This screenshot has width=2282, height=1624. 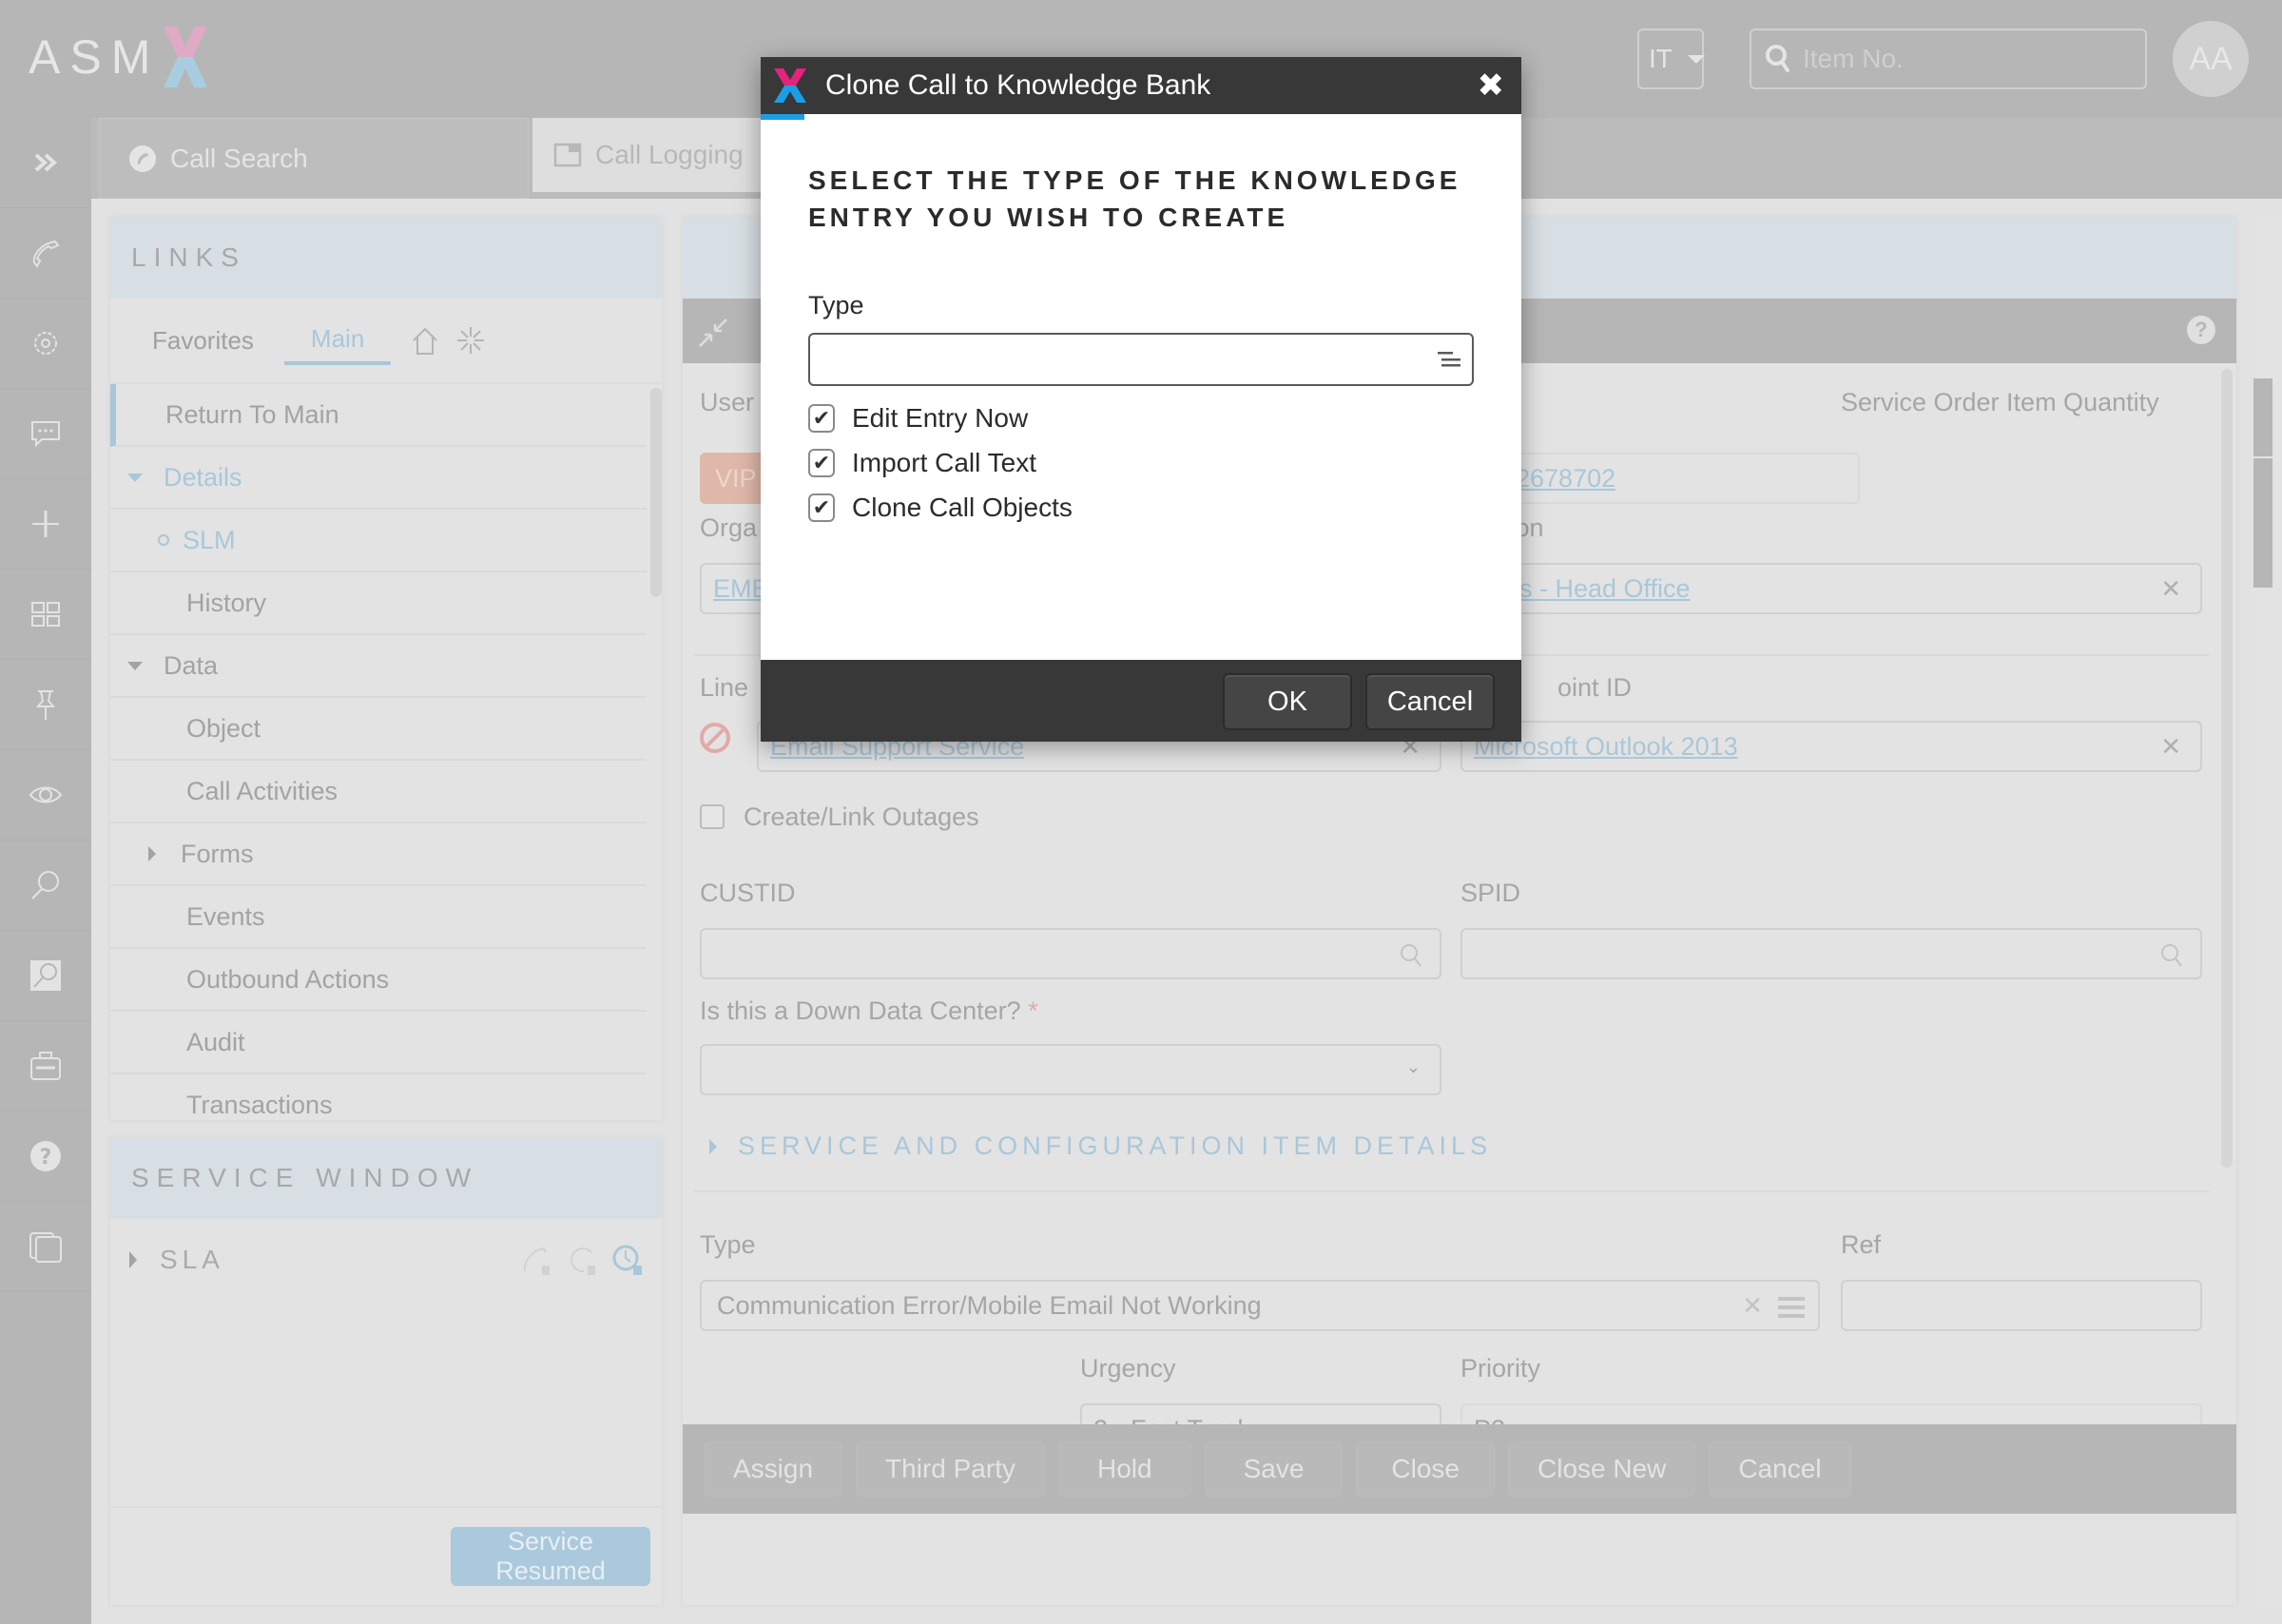 What do you see at coordinates (191, 665) in the screenshot?
I see `tree-item-label: Data` at bounding box center [191, 665].